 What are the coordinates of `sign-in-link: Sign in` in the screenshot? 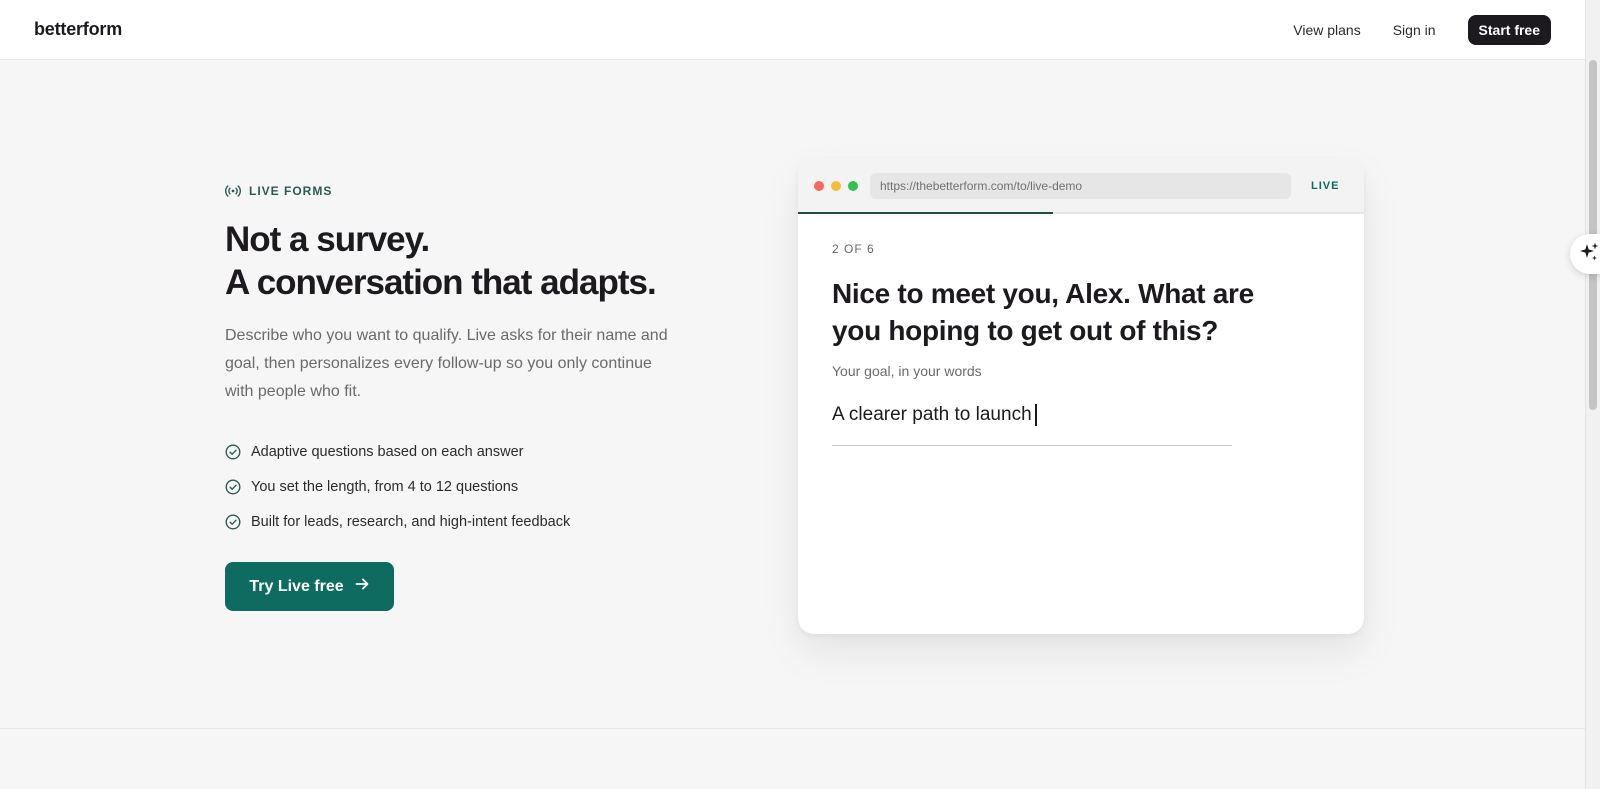 It's located at (1414, 30).